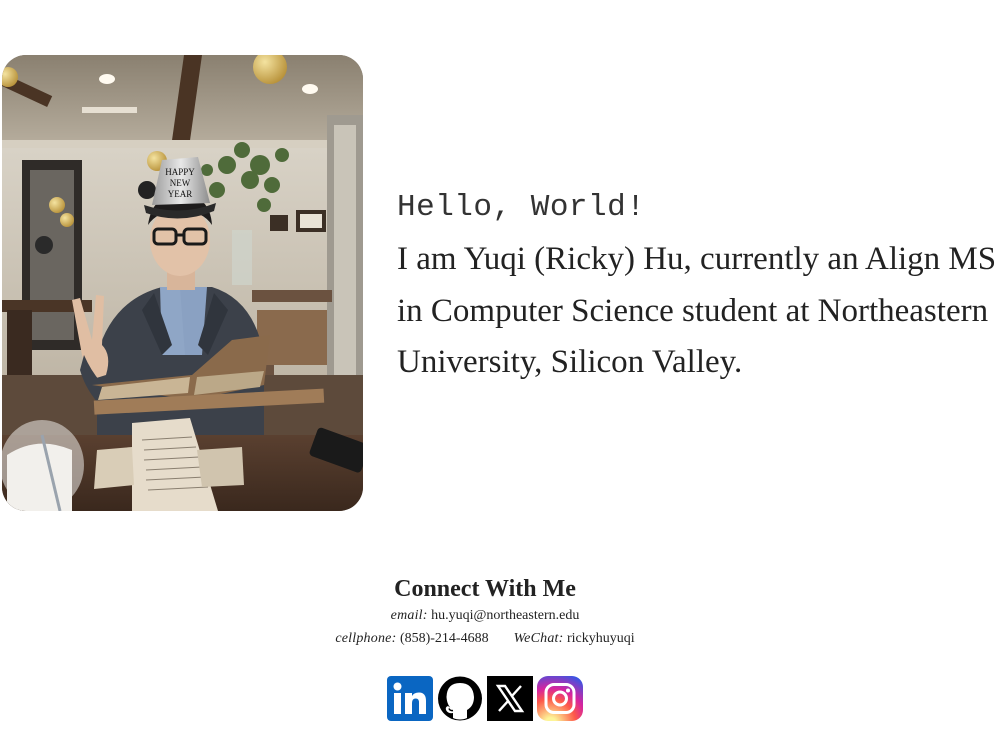  Describe the element at coordinates (485, 698) in the screenshot. I see `social-links` at that location.